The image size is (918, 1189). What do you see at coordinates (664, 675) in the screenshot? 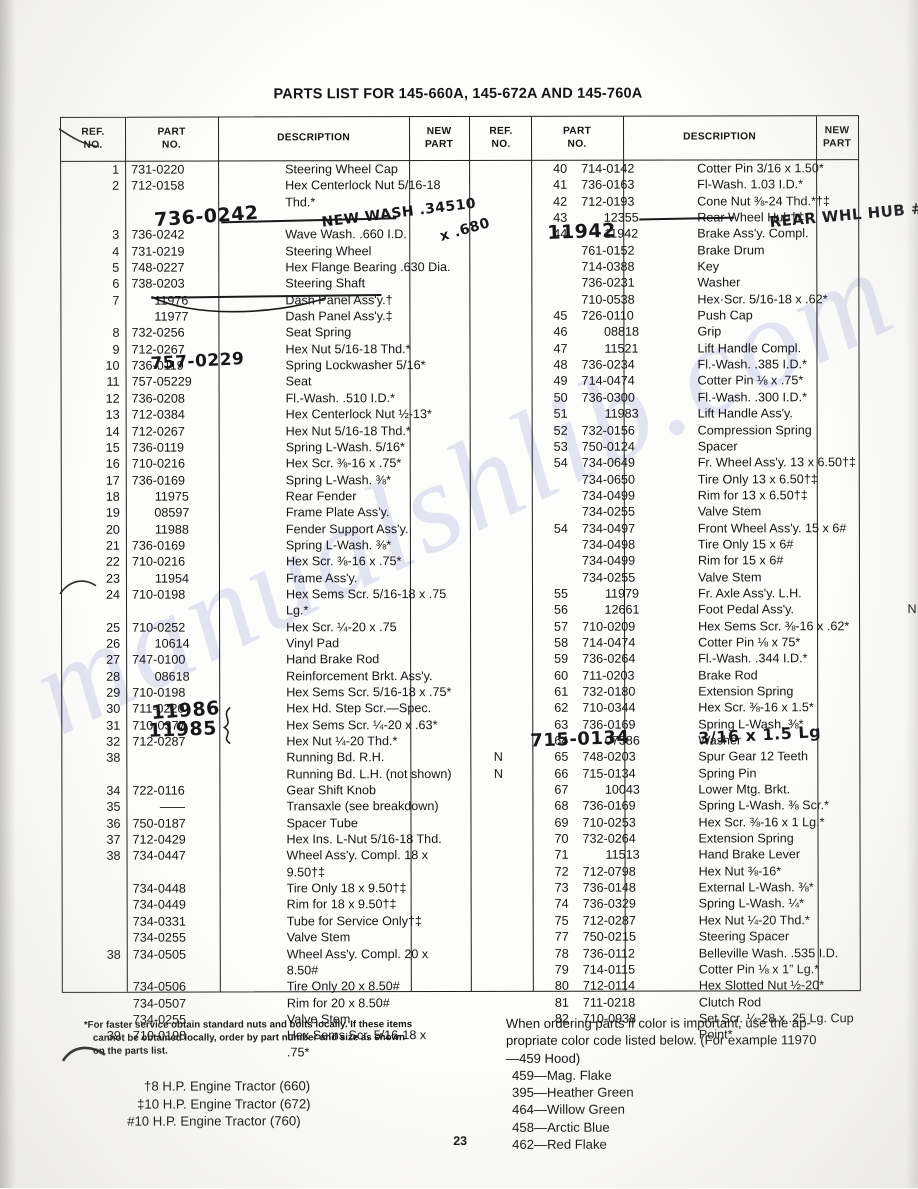
I see `table-row: 60711-0203Brake Rod` at bounding box center [664, 675].